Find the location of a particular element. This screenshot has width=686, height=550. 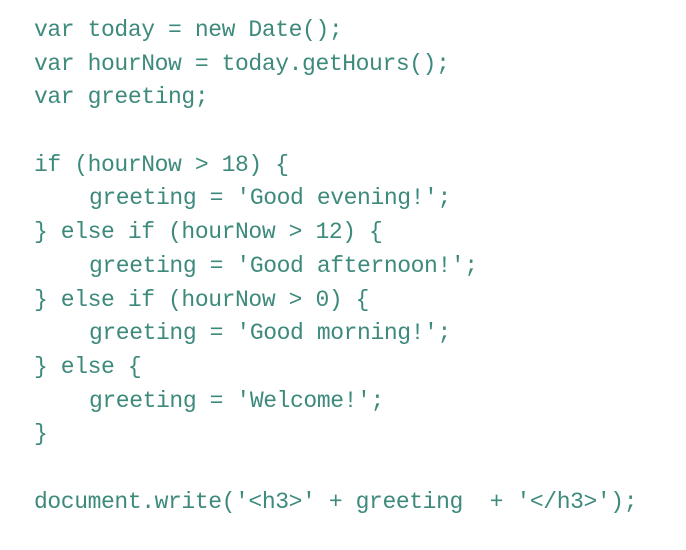

code-line-10: greeting = 'Good morning!'; is located at coordinates (270, 333).